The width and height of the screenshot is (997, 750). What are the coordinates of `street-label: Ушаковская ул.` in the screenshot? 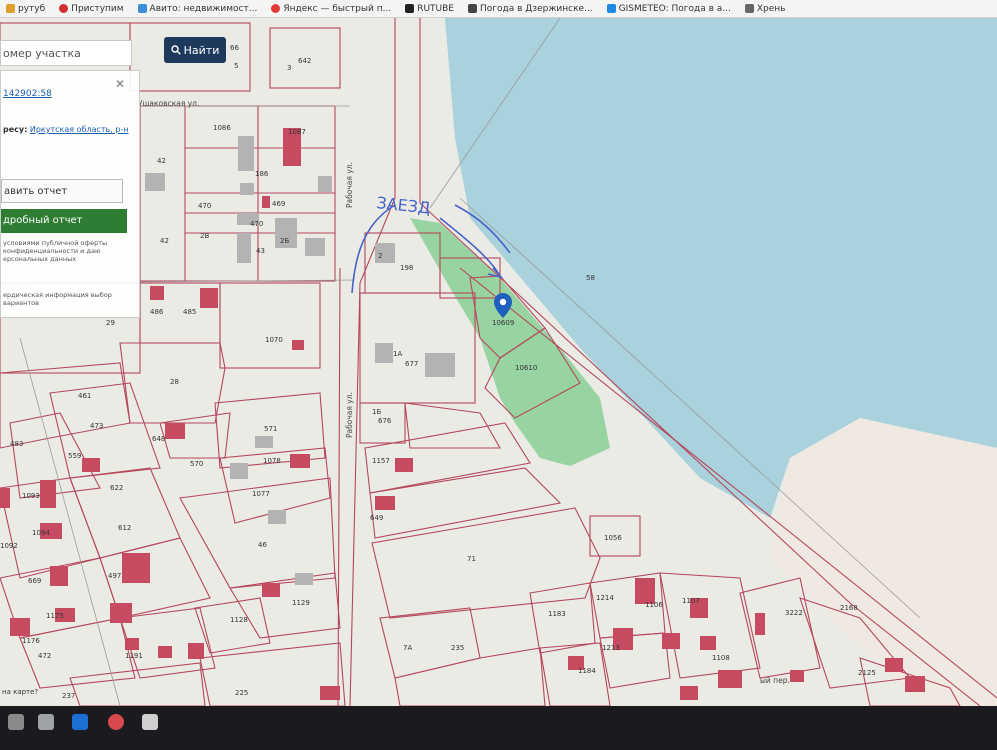 It's located at (168, 103).